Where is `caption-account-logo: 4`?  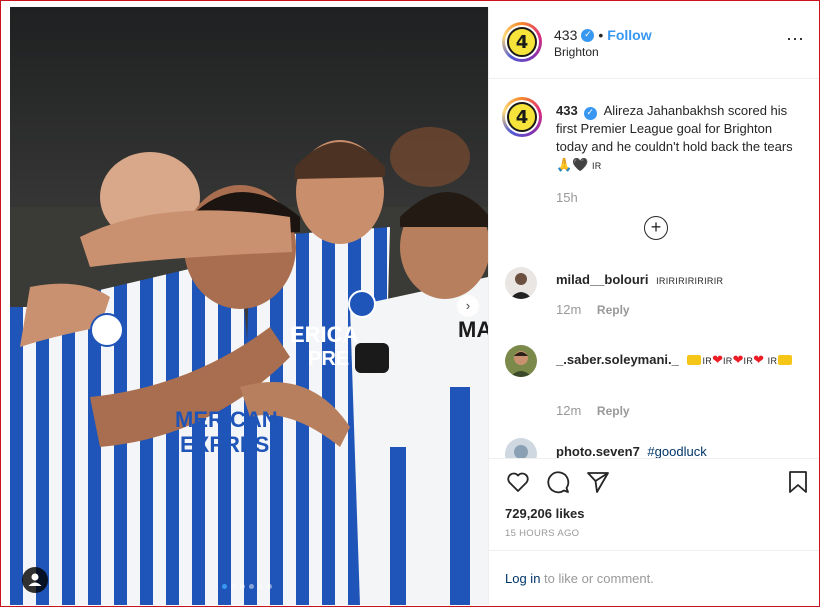
caption-account-logo: 4 is located at coordinates (522, 117).